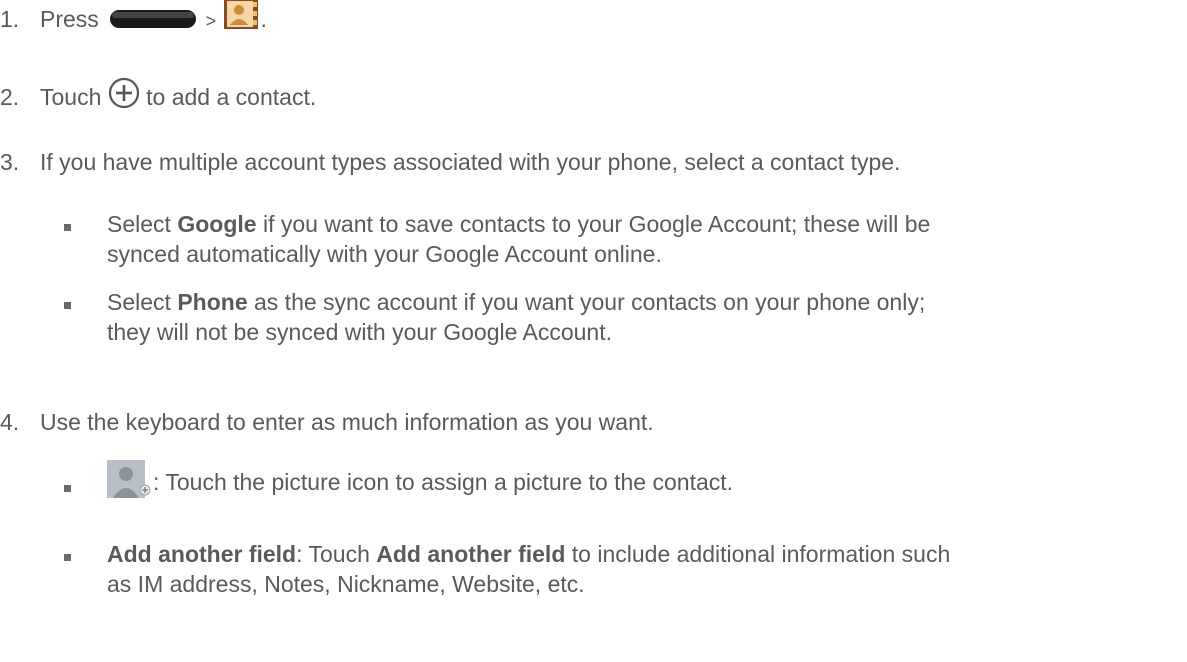 The width and height of the screenshot is (1187, 662). What do you see at coordinates (10, 19) in the screenshot?
I see `step-number: 1.` at bounding box center [10, 19].